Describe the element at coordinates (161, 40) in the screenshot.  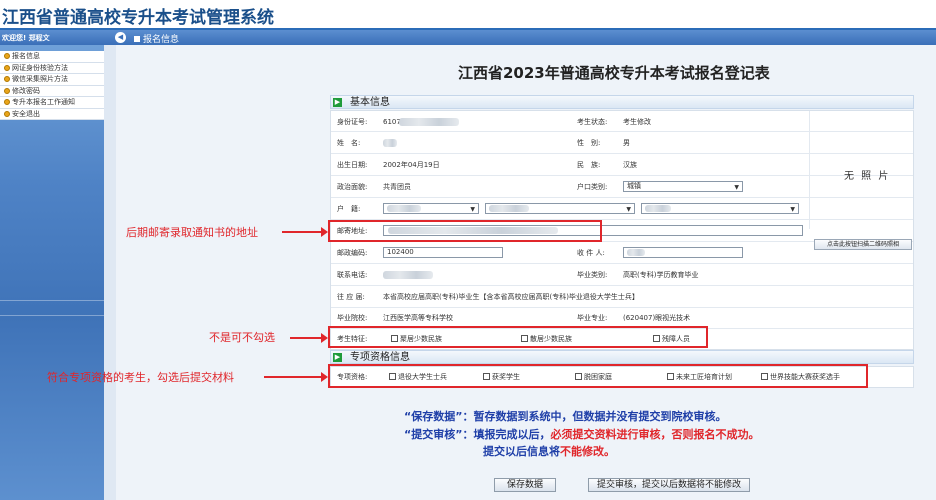
I see `breadcrumb-label: 报名信息` at that location.